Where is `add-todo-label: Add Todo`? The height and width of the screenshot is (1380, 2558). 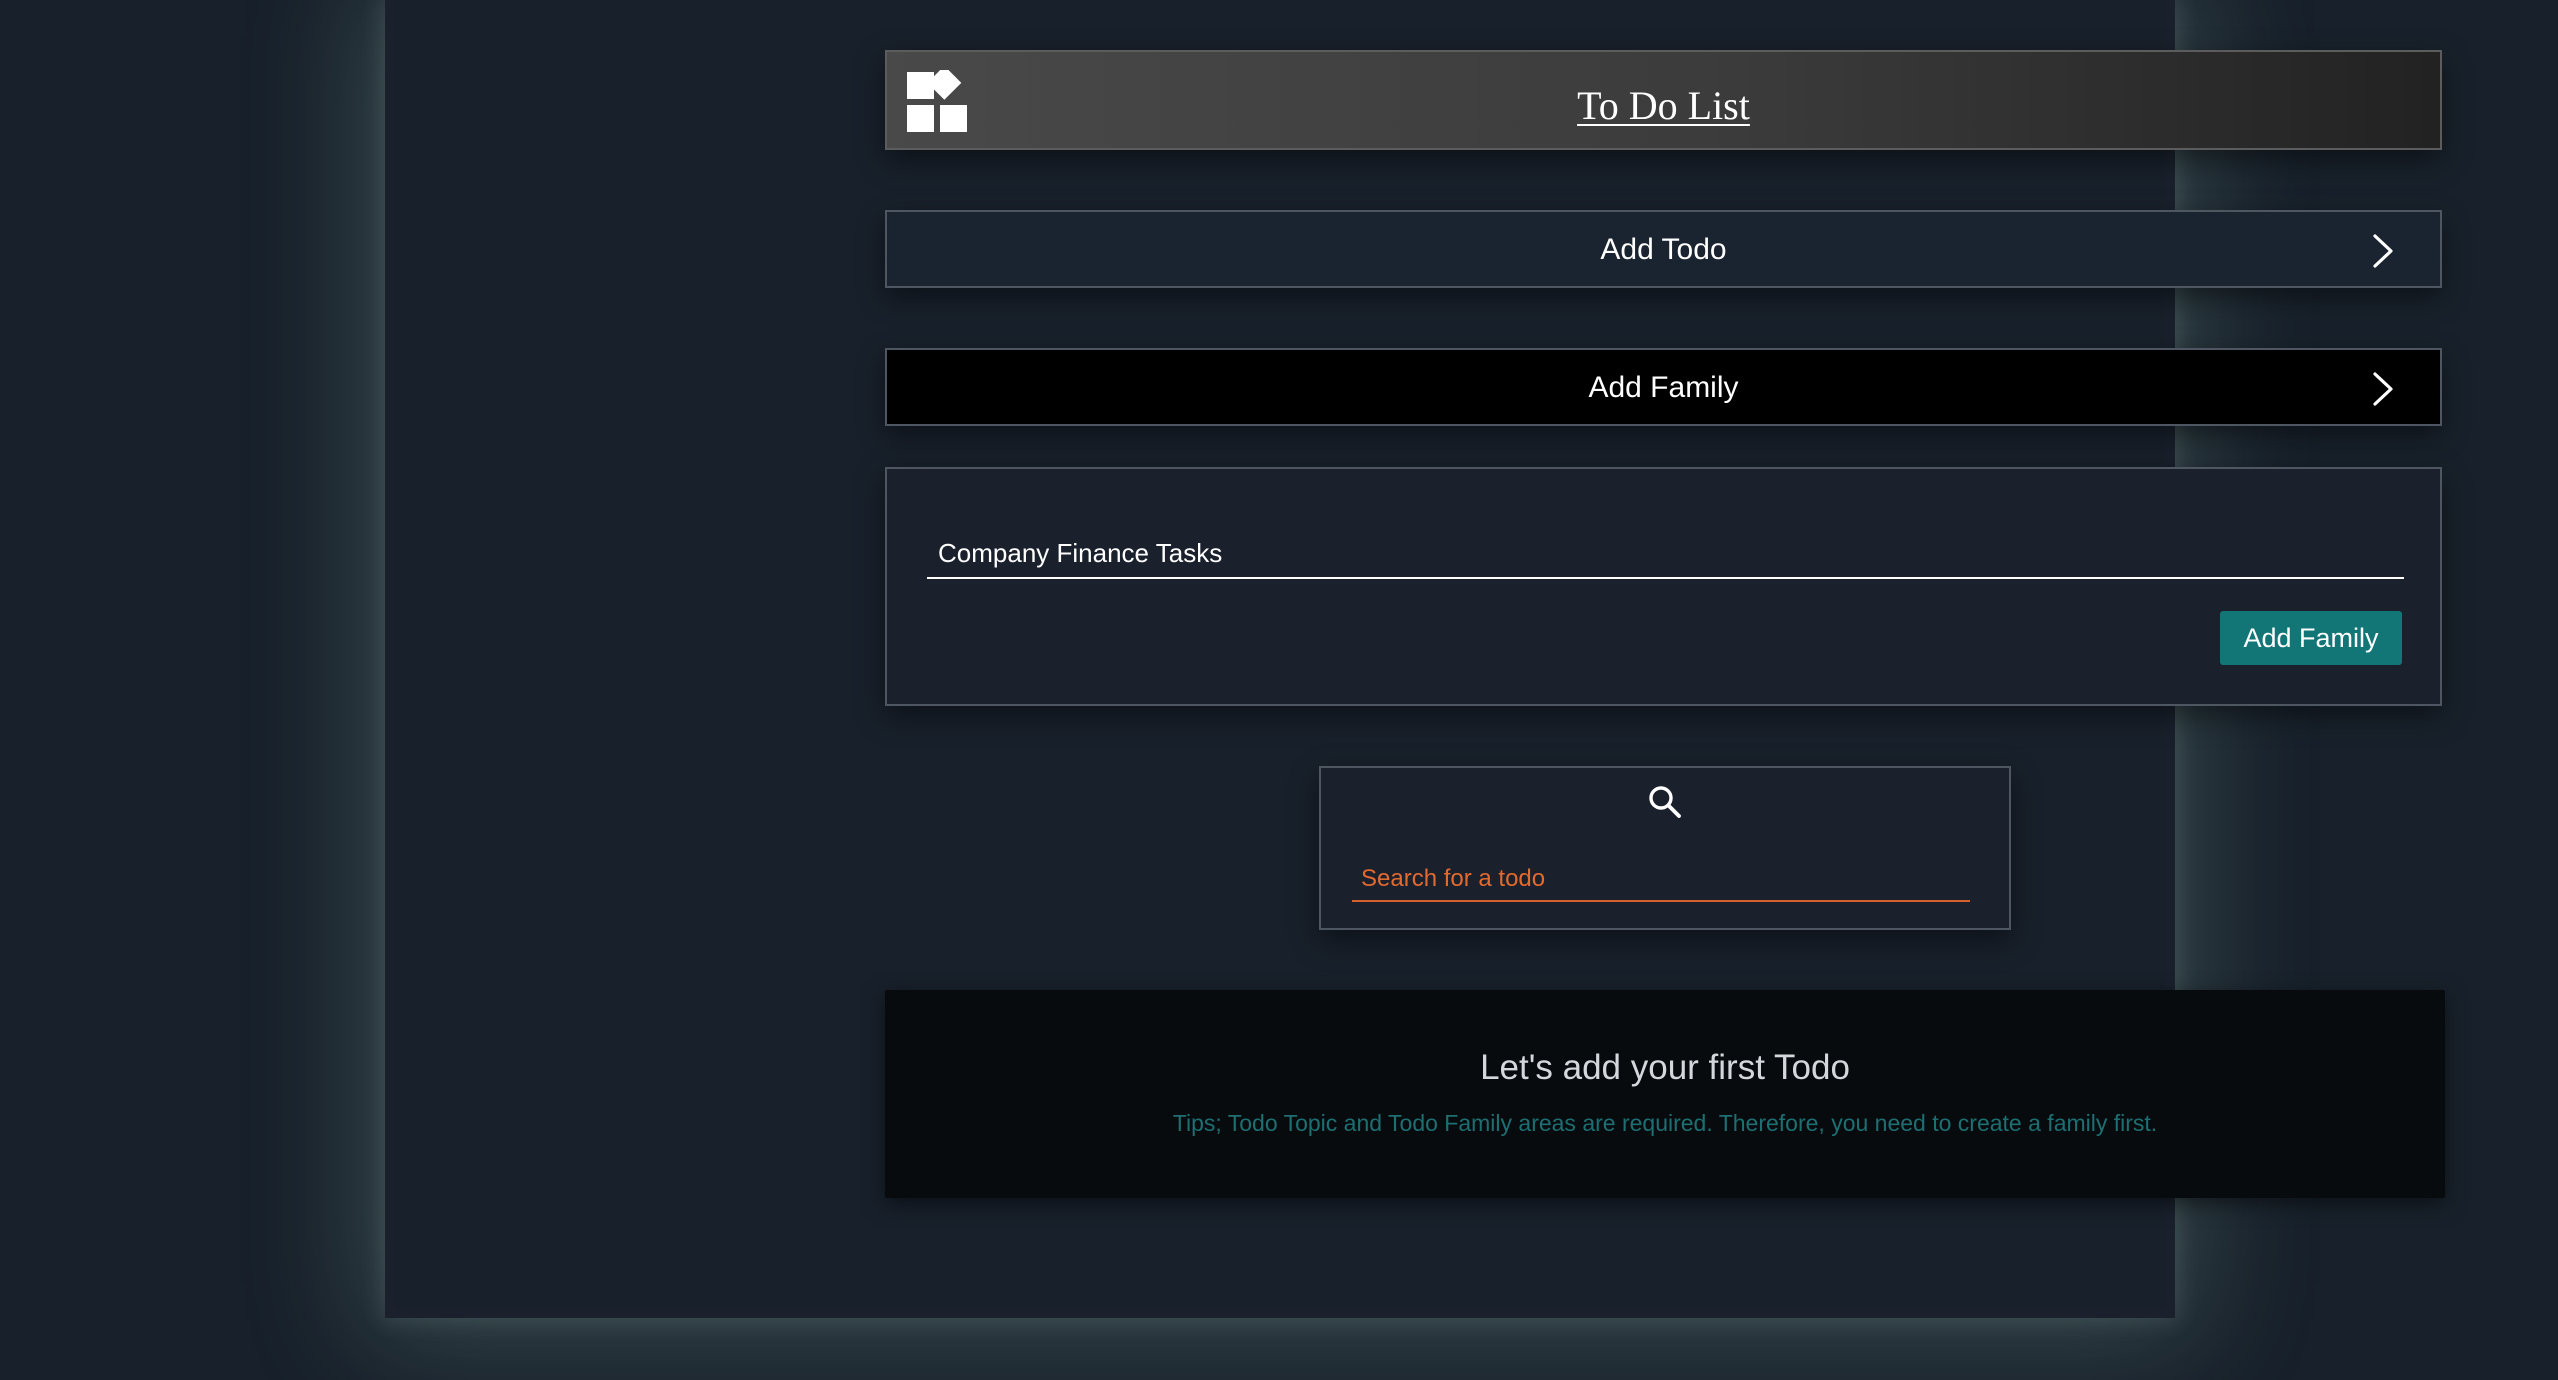
add-todo-label: Add Todo is located at coordinates (1663, 249).